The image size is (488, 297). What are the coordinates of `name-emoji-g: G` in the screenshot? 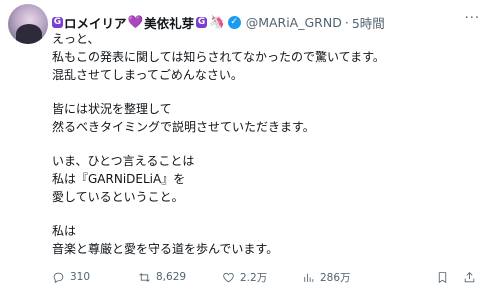 It's located at (57, 22).